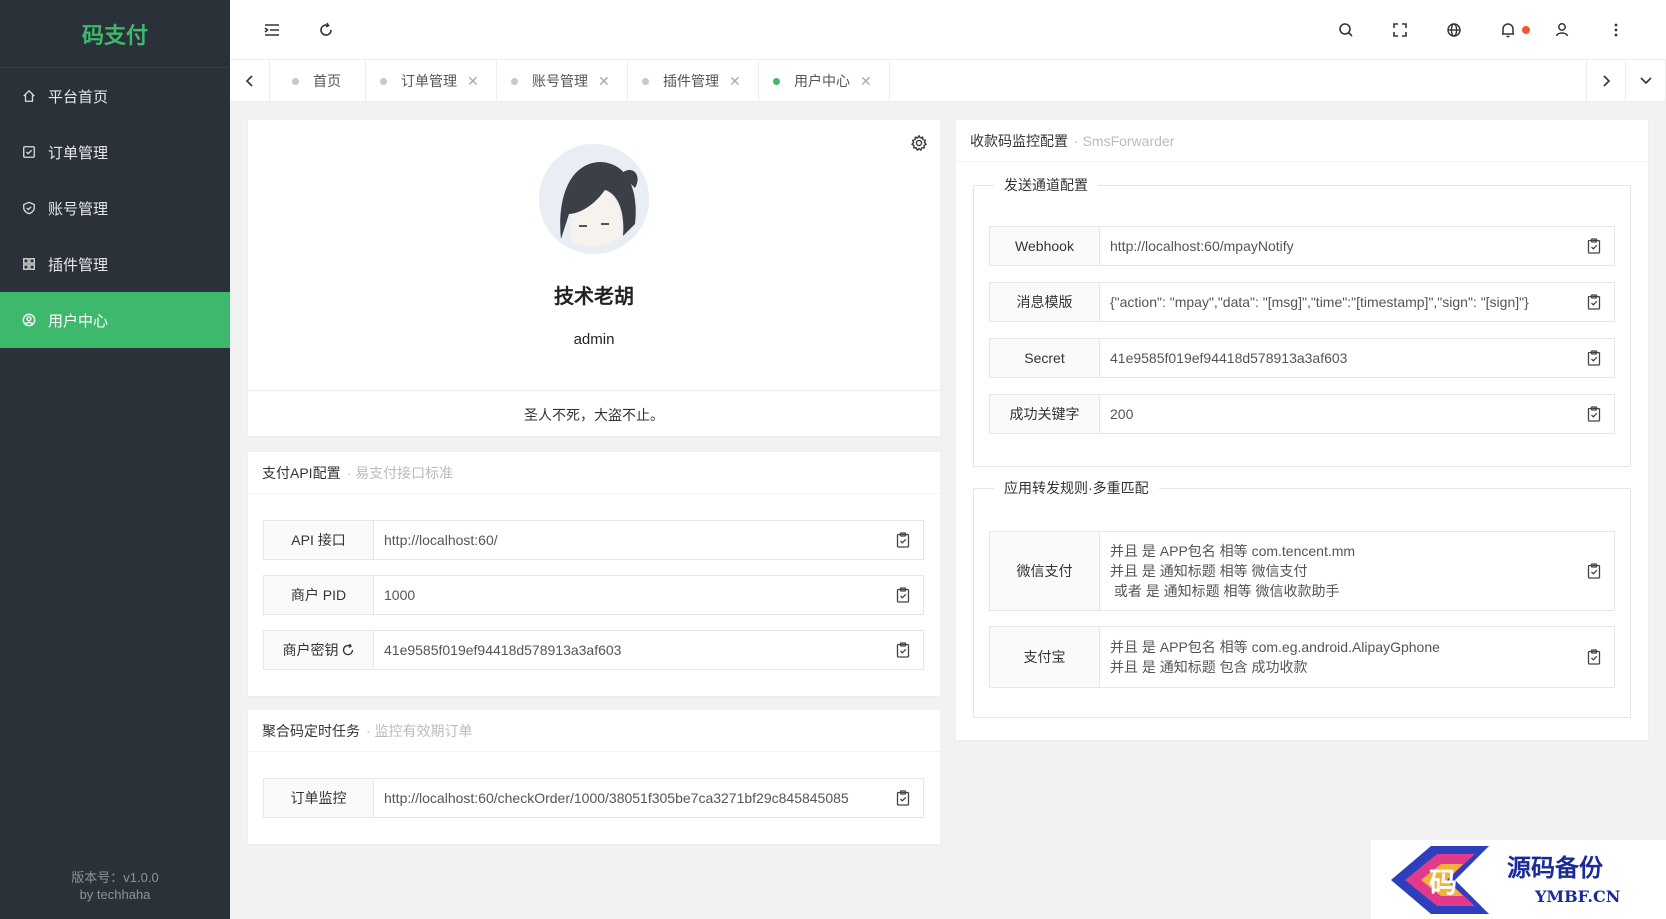 This screenshot has width=1666, height=919. I want to click on profile-name: 技术老胡, so click(594, 297).